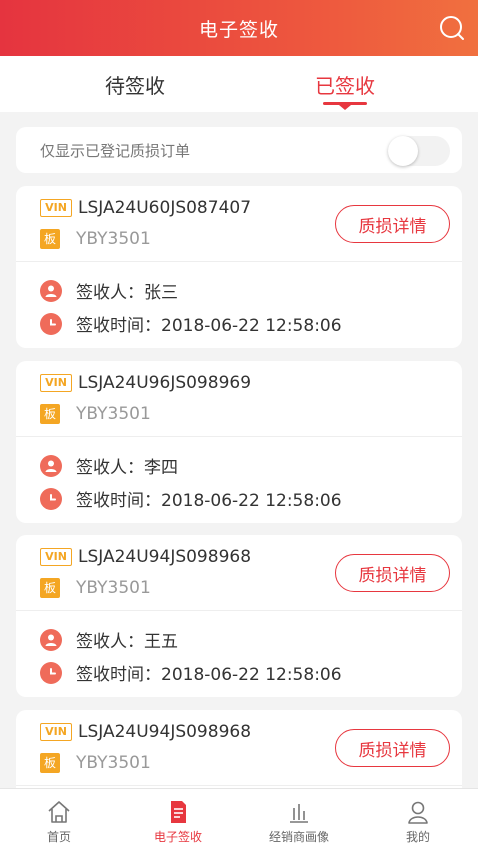 The width and height of the screenshot is (478, 850). What do you see at coordinates (59, 812) in the screenshot?
I see `home-icon` at bounding box center [59, 812].